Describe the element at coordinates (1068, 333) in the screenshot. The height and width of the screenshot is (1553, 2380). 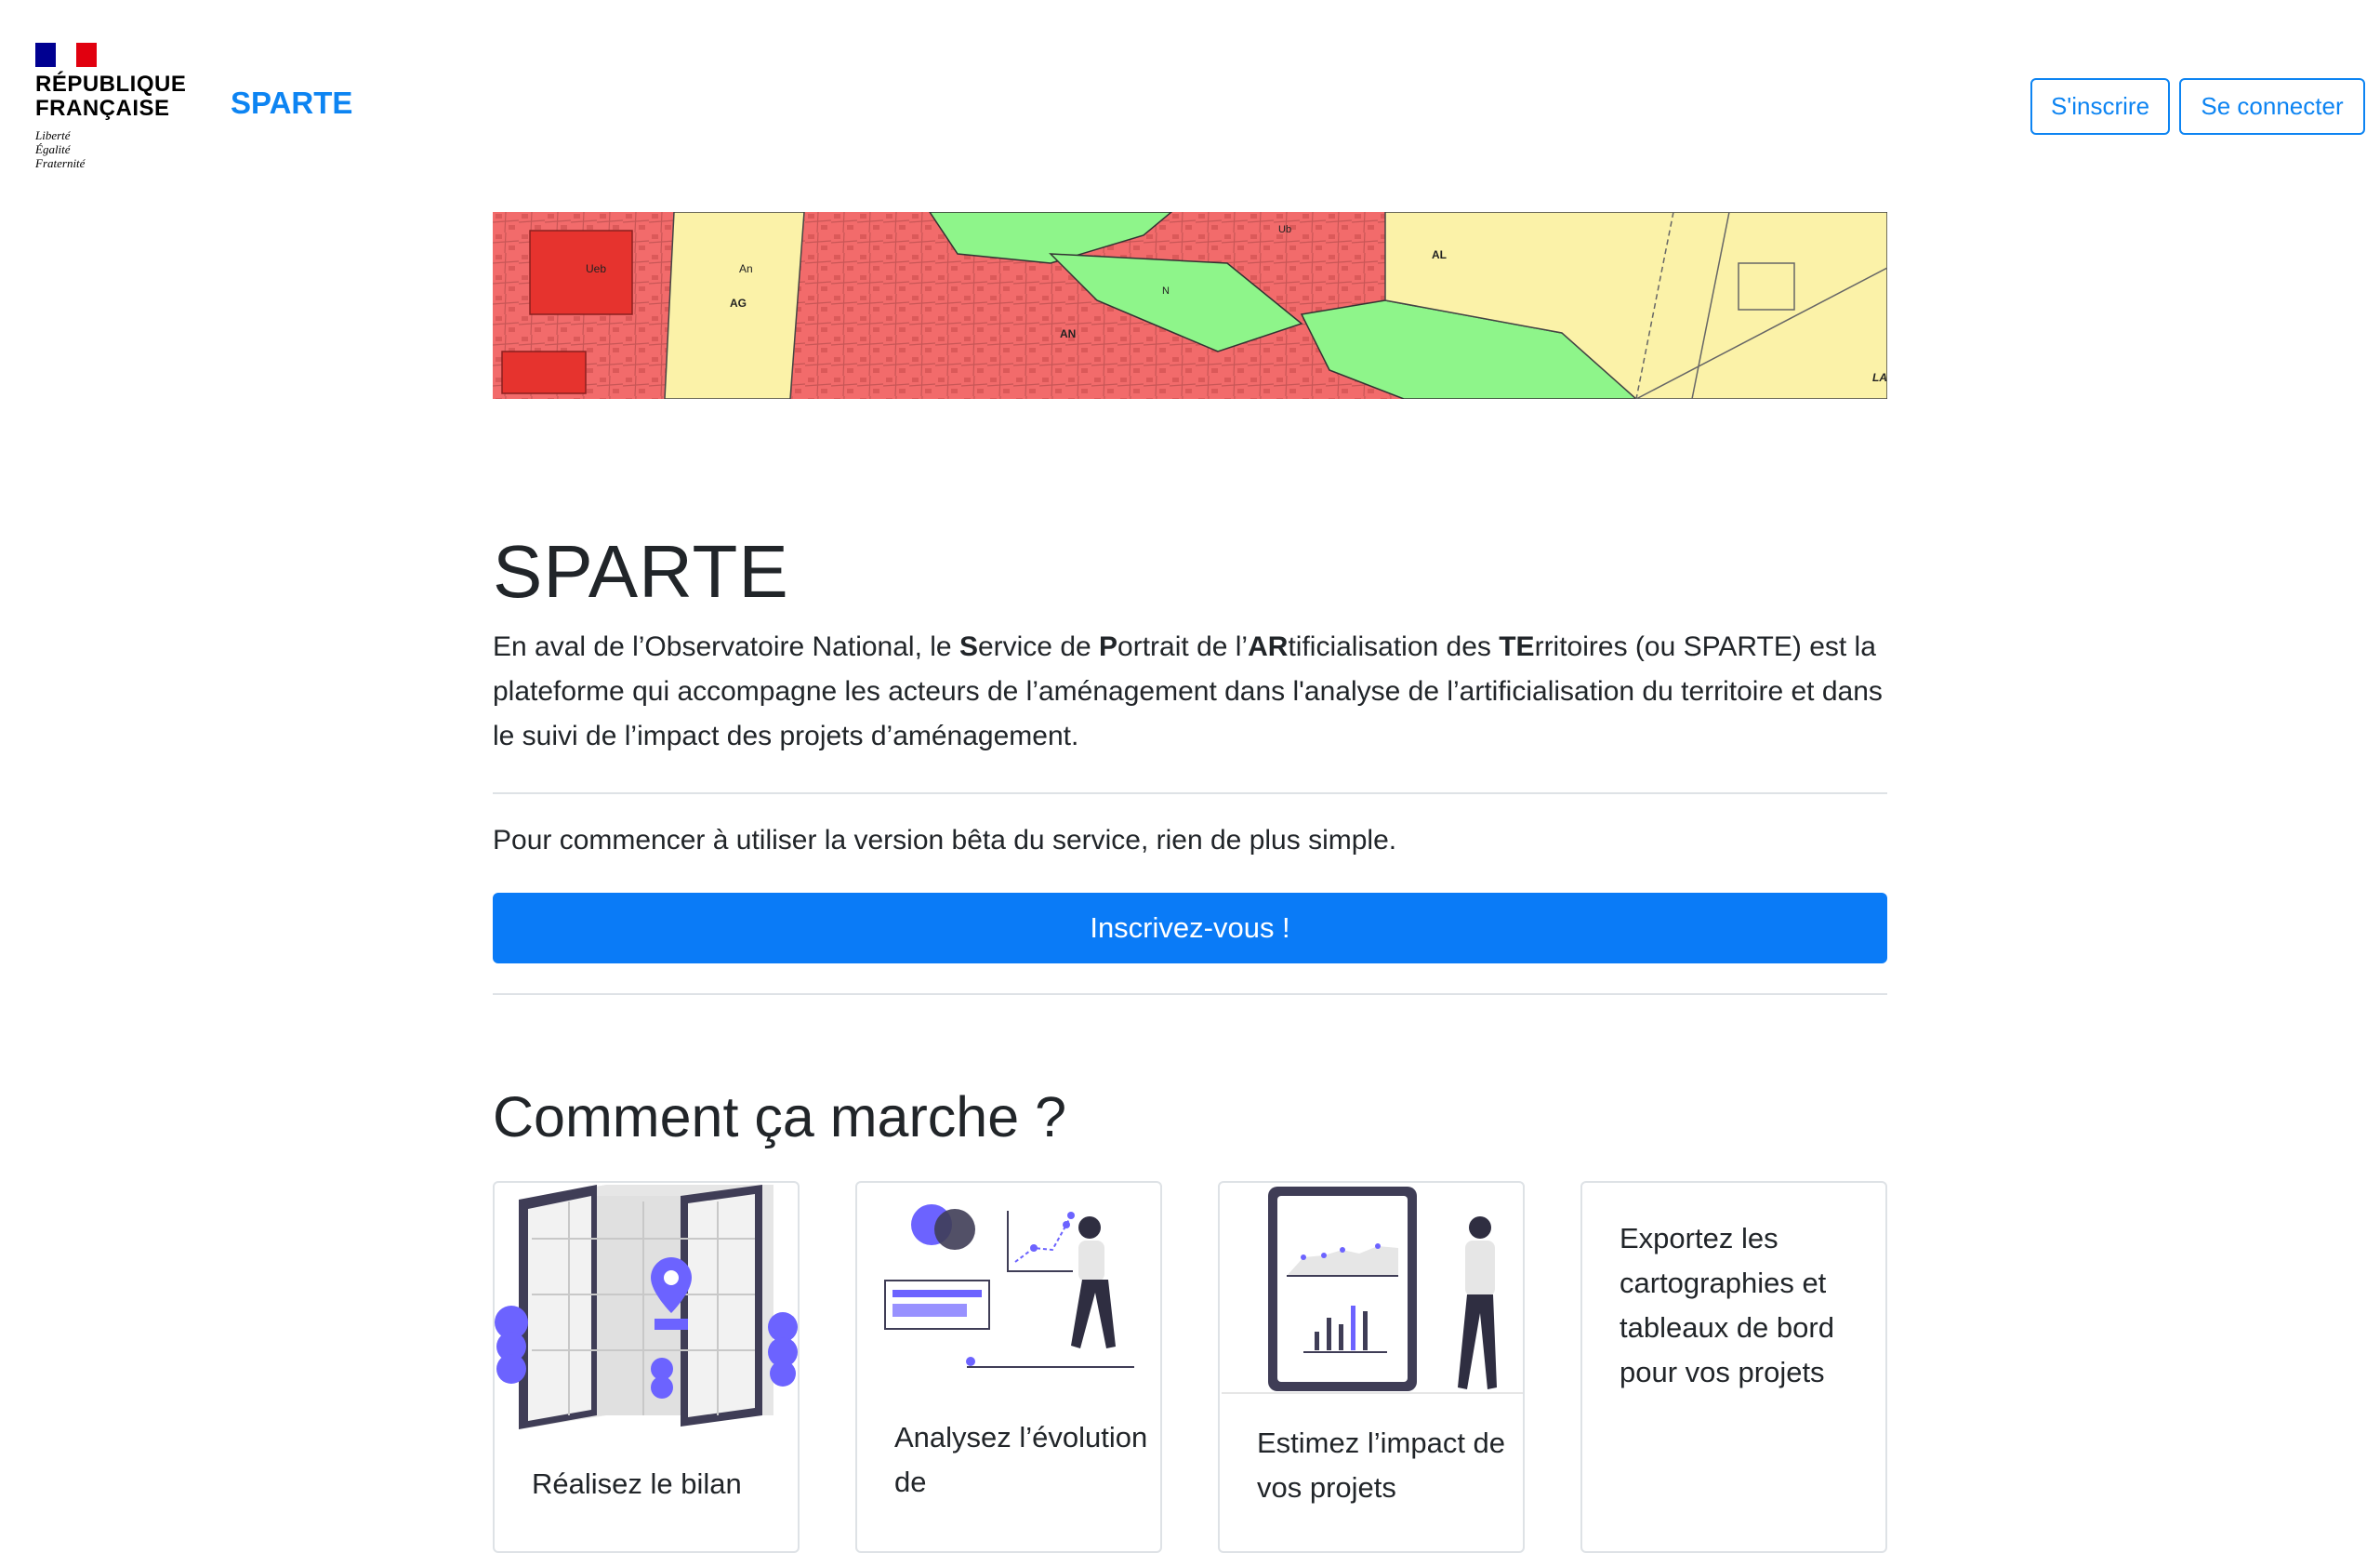
I see `map-label: AN` at that location.